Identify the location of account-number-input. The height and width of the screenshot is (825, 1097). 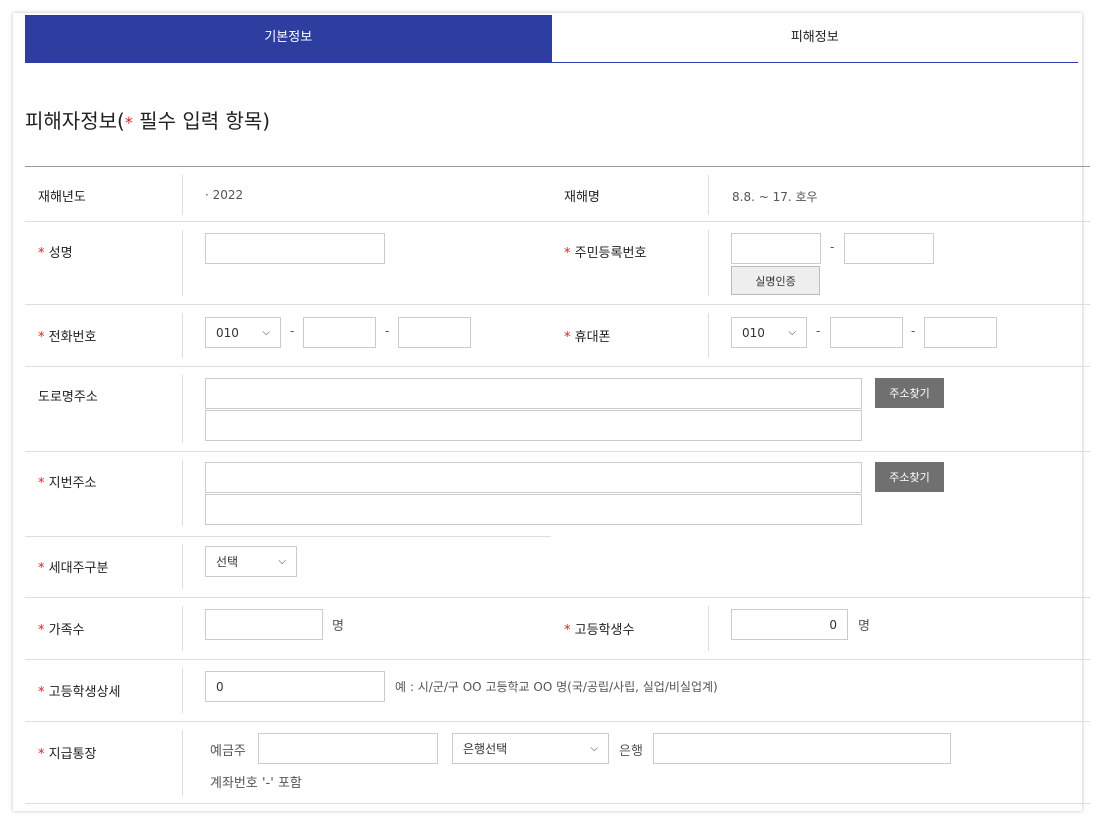
(802, 748).